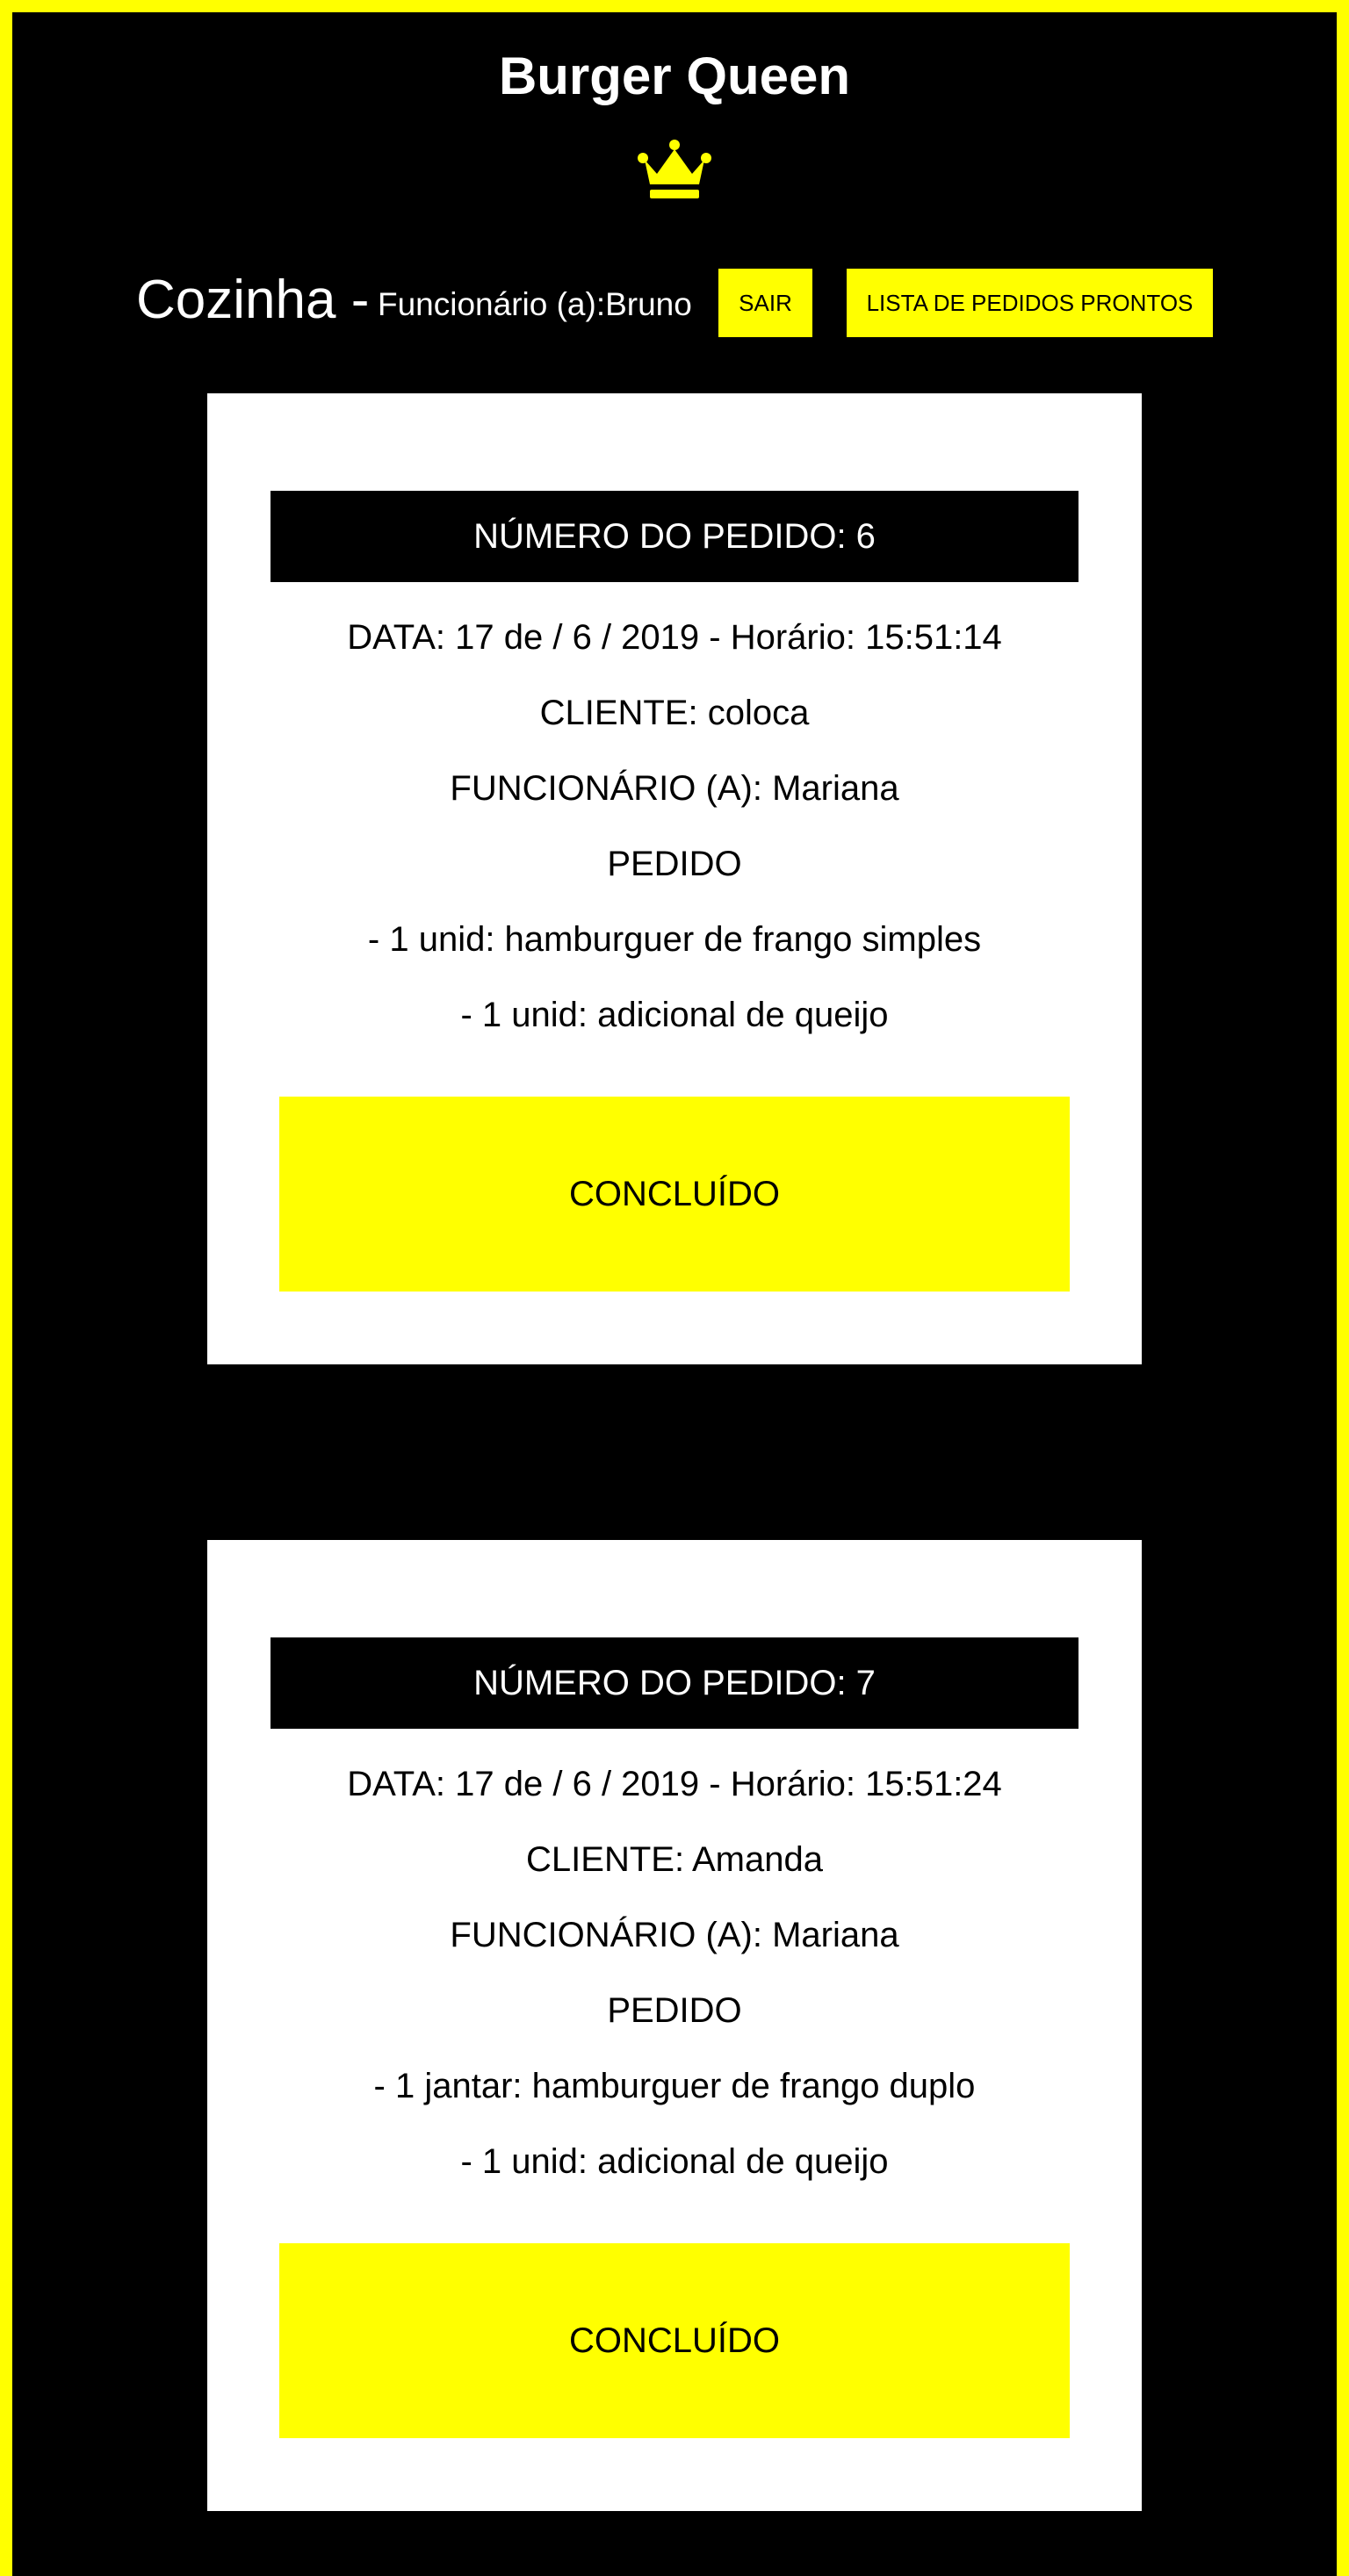 The height and width of the screenshot is (2576, 1349). I want to click on crown-icon, so click(674, 169).